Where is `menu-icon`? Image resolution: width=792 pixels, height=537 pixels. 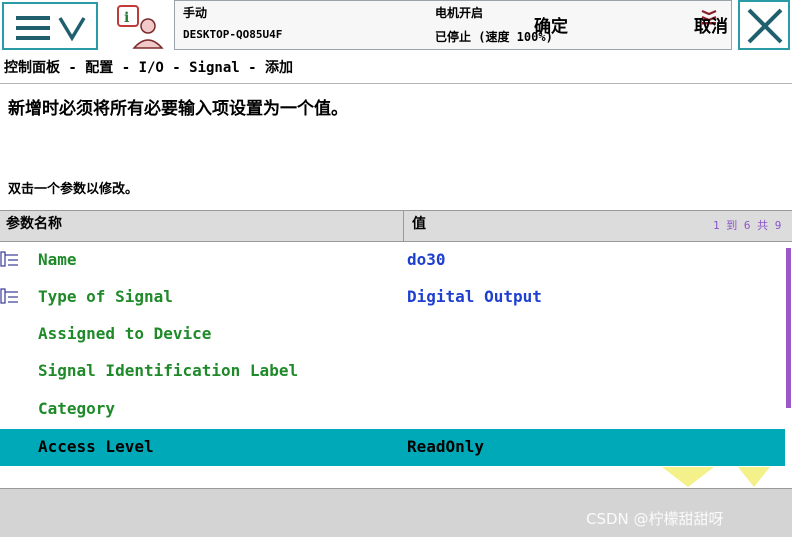 menu-icon is located at coordinates (51, 29).